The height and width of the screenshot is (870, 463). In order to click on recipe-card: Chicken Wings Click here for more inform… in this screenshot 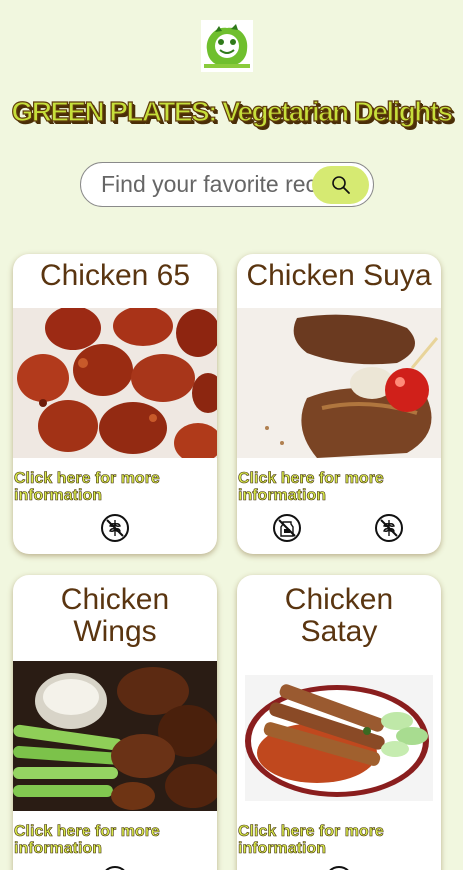, I will do `click(115, 722)`.